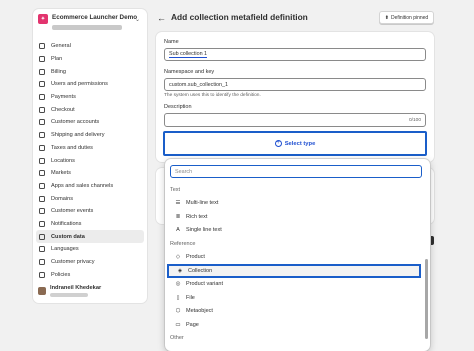 The height and width of the screenshot is (351, 474). Describe the element at coordinates (178, 203) in the screenshot. I see `multiline-icon: ☰` at that location.